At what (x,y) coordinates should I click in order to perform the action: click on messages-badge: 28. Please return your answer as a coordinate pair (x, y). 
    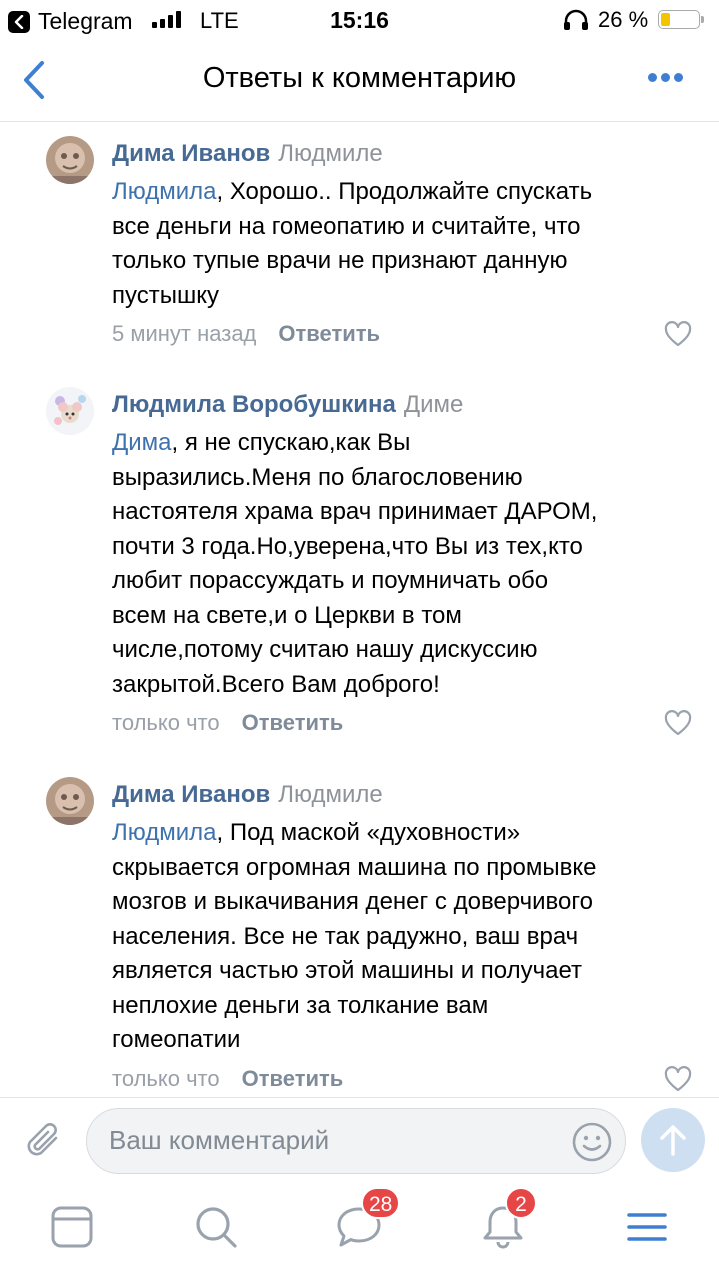
    Looking at the image, I should click on (381, 1203).